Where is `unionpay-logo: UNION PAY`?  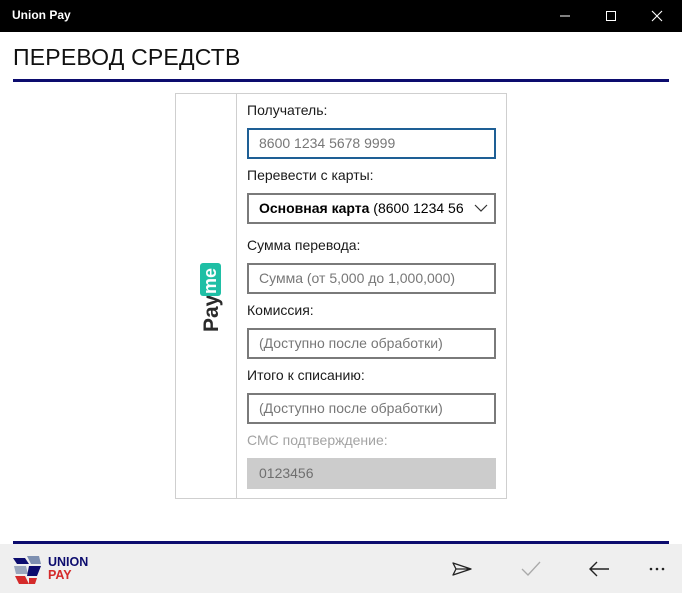
unionpay-logo: UNION PAY is located at coordinates (56, 569).